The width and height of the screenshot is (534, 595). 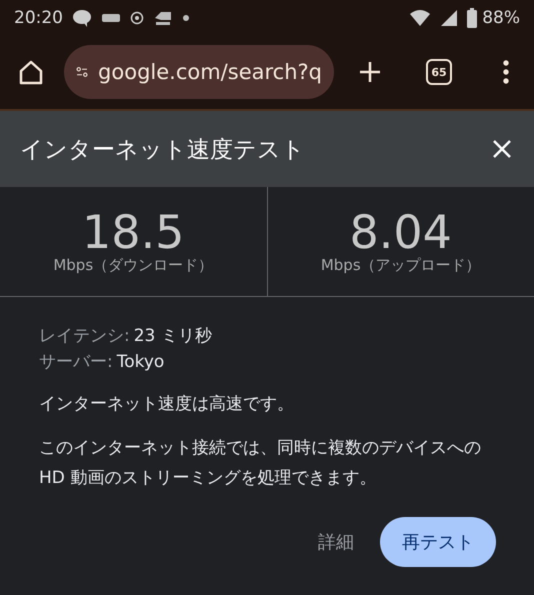 I want to click on speed-unit: Mbps（アップロード）, so click(x=400, y=265).